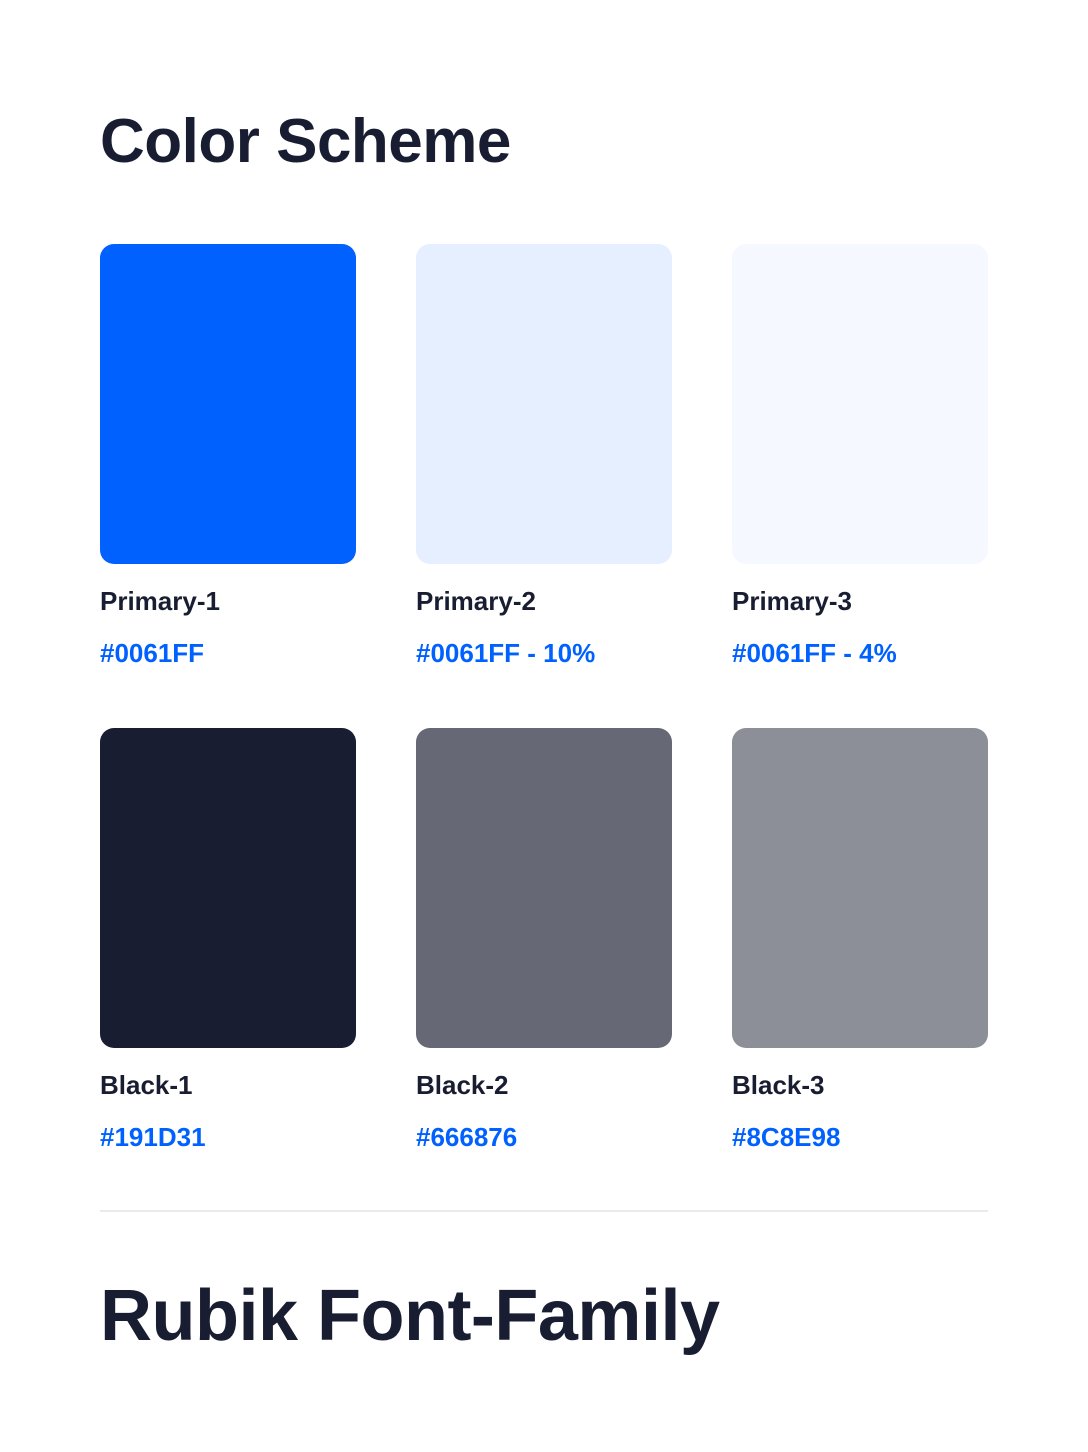 The height and width of the screenshot is (1452, 1088). I want to click on swatch-black-2: Black-2 #666876, so click(544, 940).